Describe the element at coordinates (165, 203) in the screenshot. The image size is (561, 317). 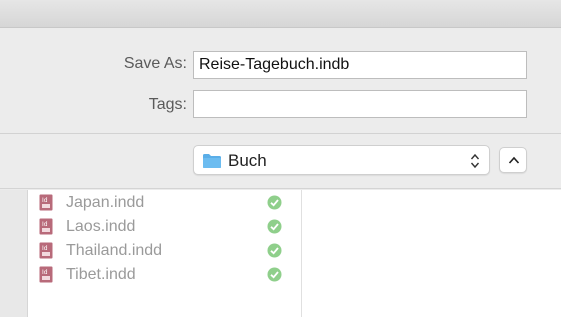
I see `file-row: Id Japan.indd` at that location.